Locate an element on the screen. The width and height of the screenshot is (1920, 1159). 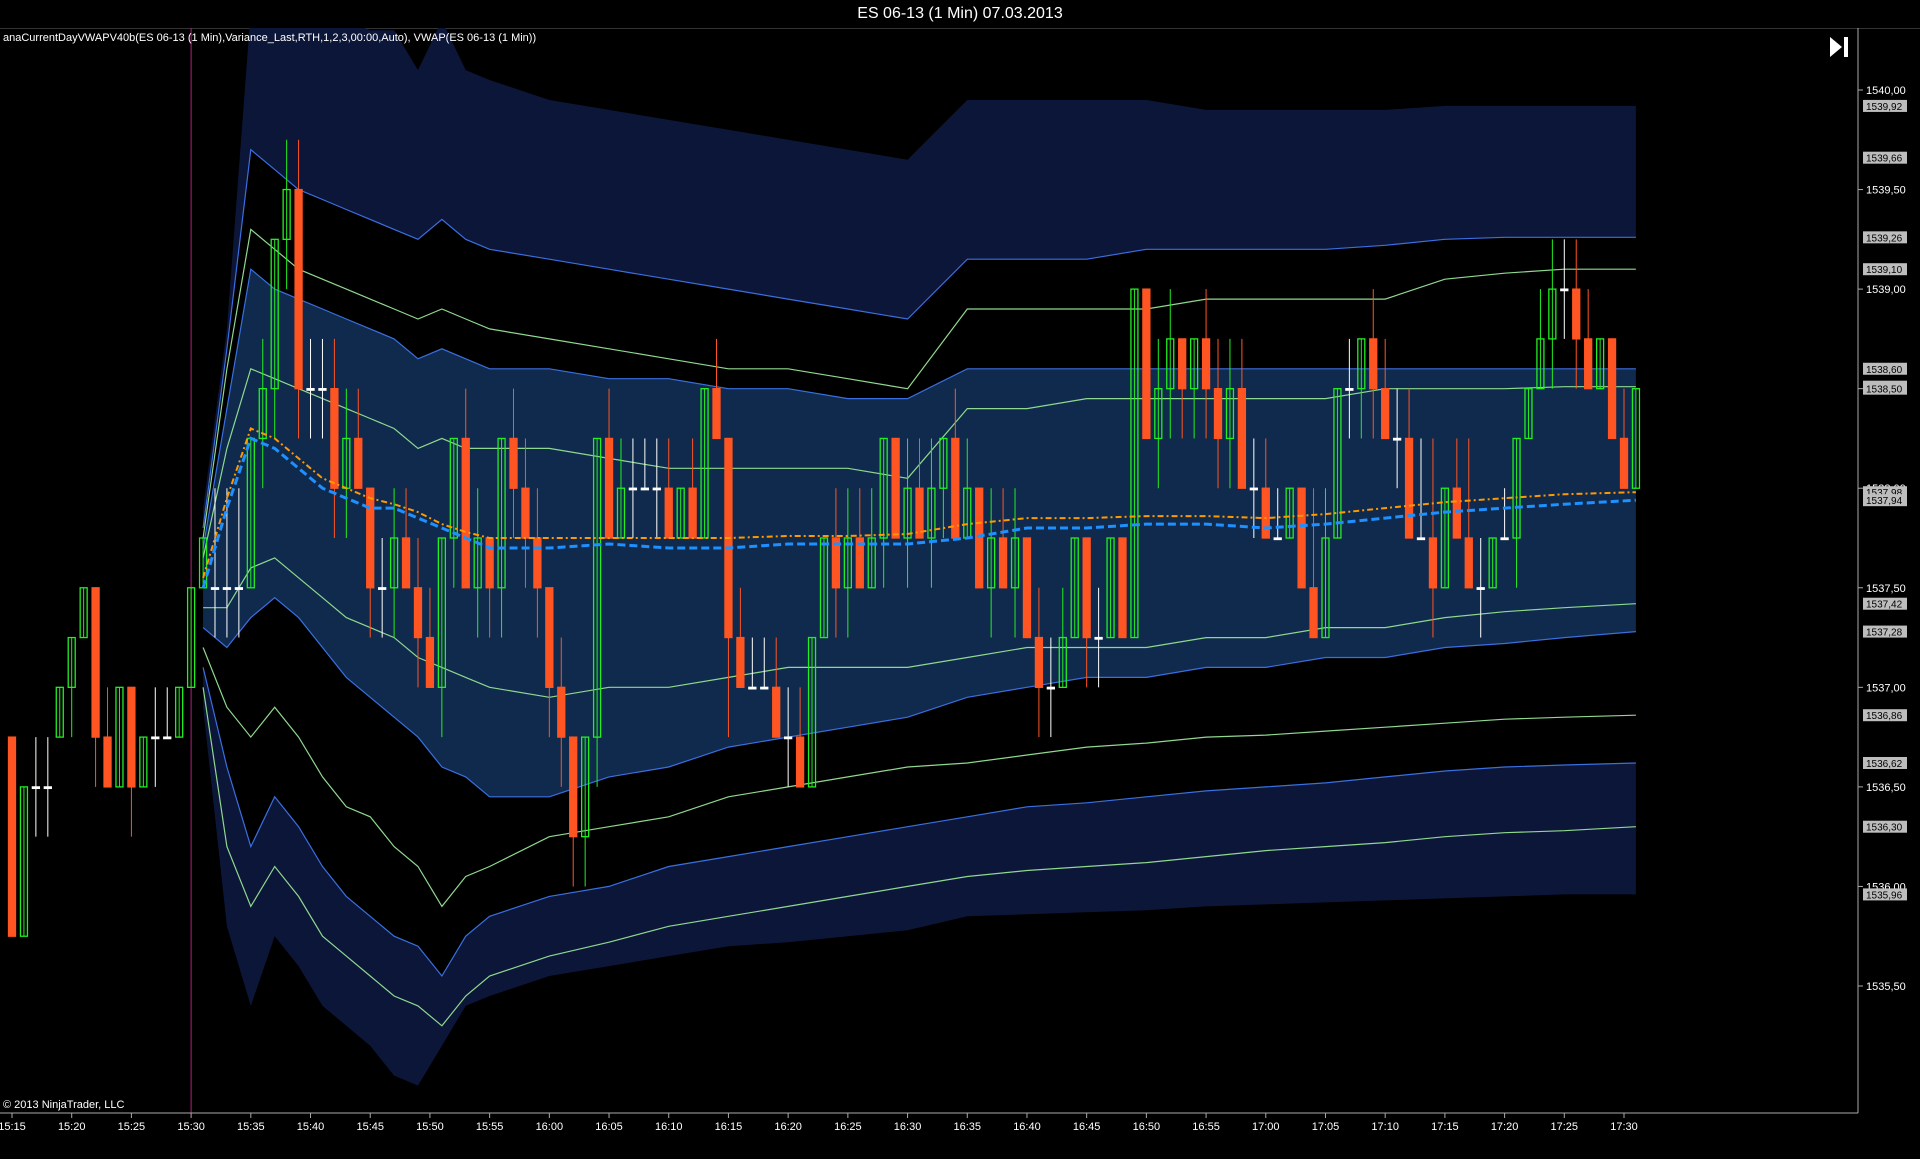
x-tick-label: 16:10 is located at coordinates (669, 1127).